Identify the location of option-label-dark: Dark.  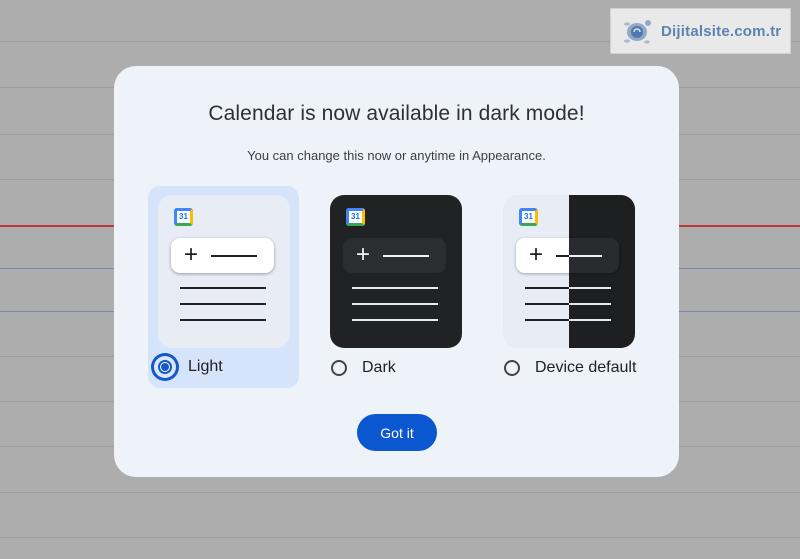
(379, 367).